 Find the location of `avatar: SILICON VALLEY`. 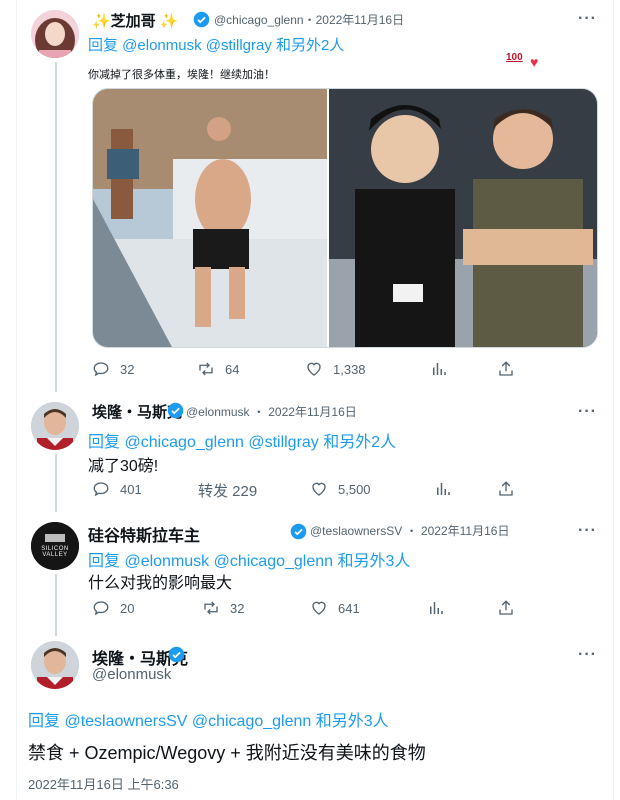

avatar: SILICON VALLEY is located at coordinates (55, 546).